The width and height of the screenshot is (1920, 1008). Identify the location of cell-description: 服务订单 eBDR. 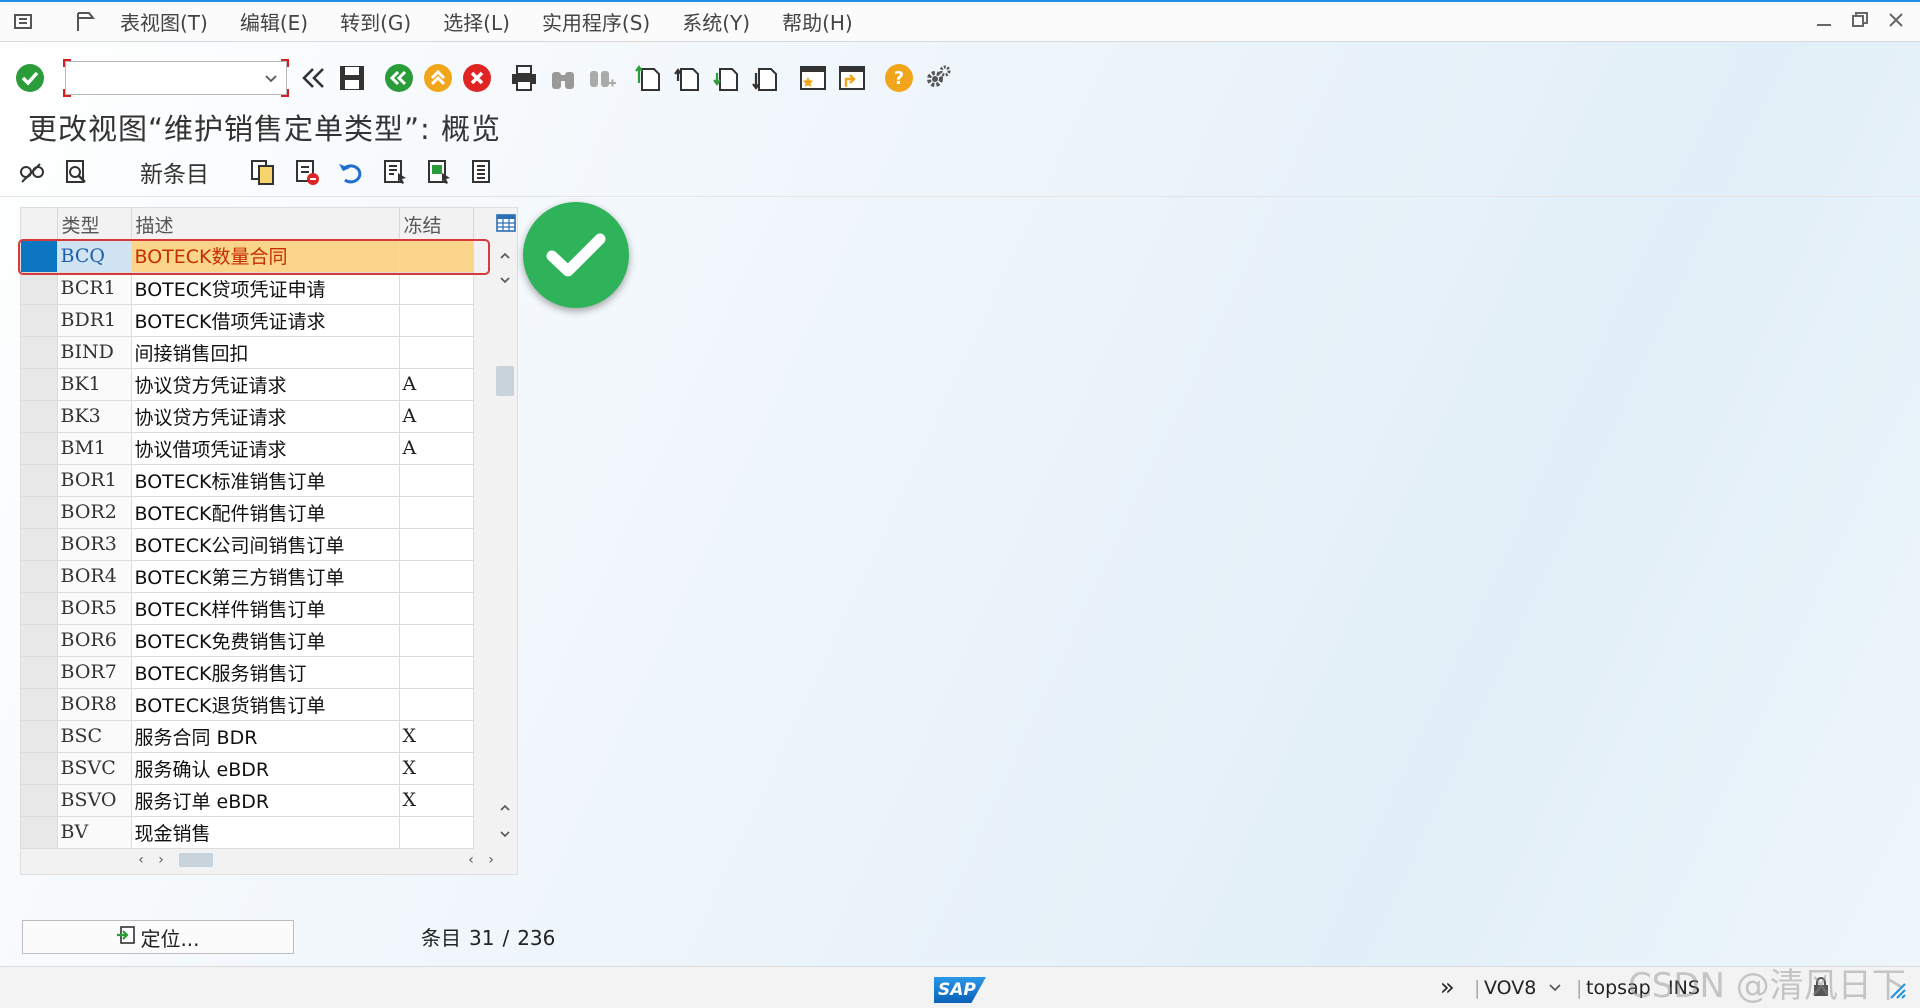
(265, 800).